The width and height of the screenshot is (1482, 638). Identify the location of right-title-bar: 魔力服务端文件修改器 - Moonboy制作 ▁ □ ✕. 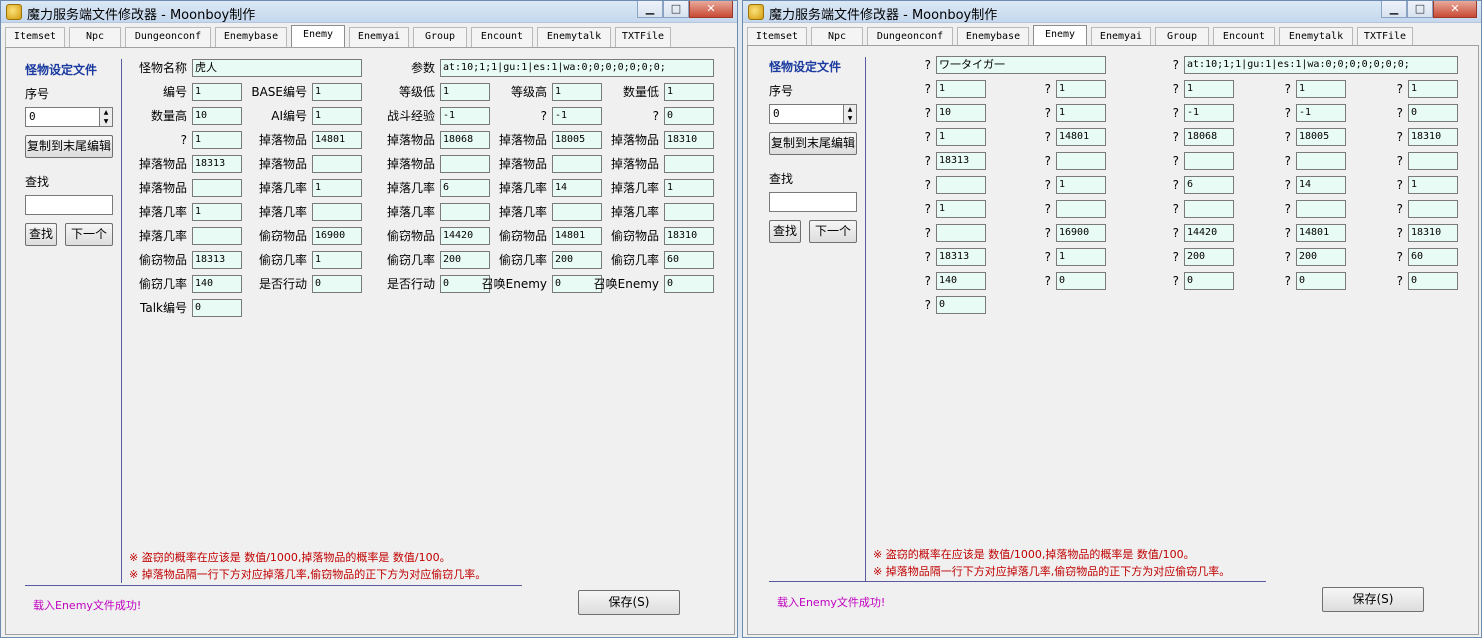
(1112, 12).